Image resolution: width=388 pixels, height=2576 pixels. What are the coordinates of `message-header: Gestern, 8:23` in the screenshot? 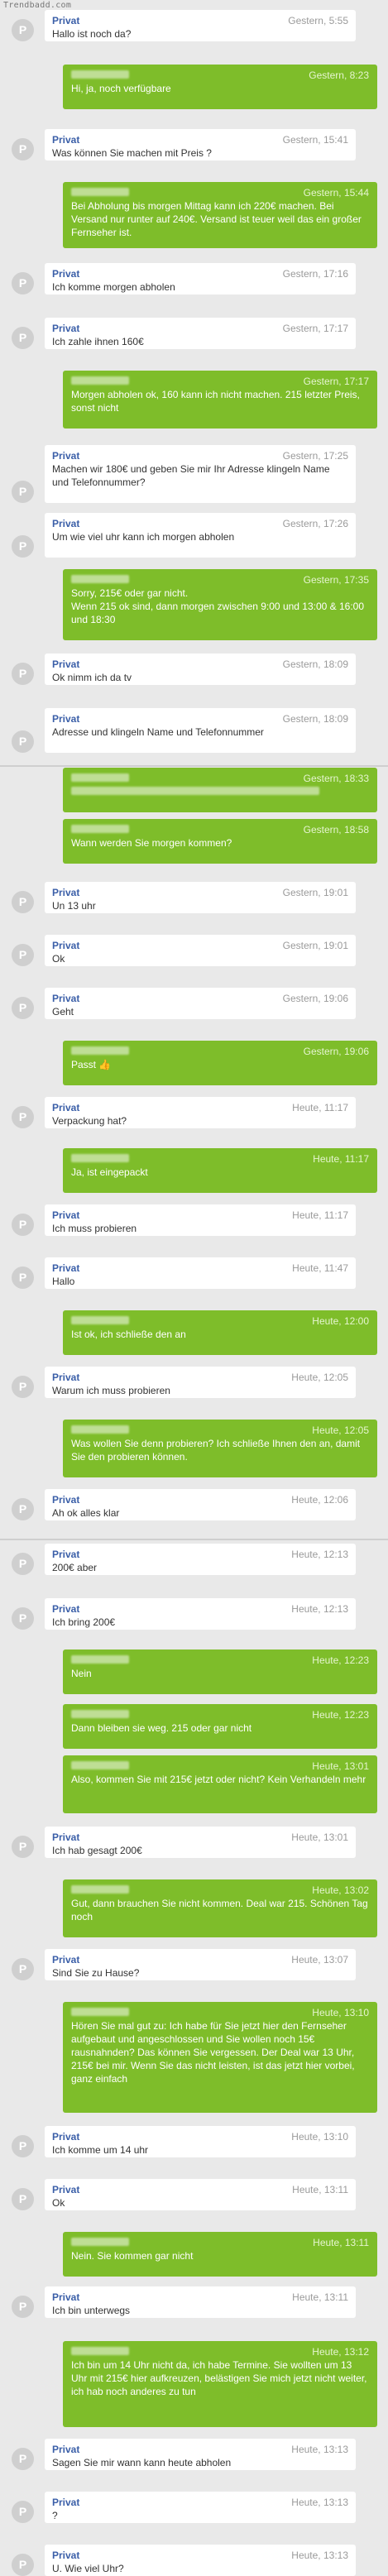 It's located at (220, 75).